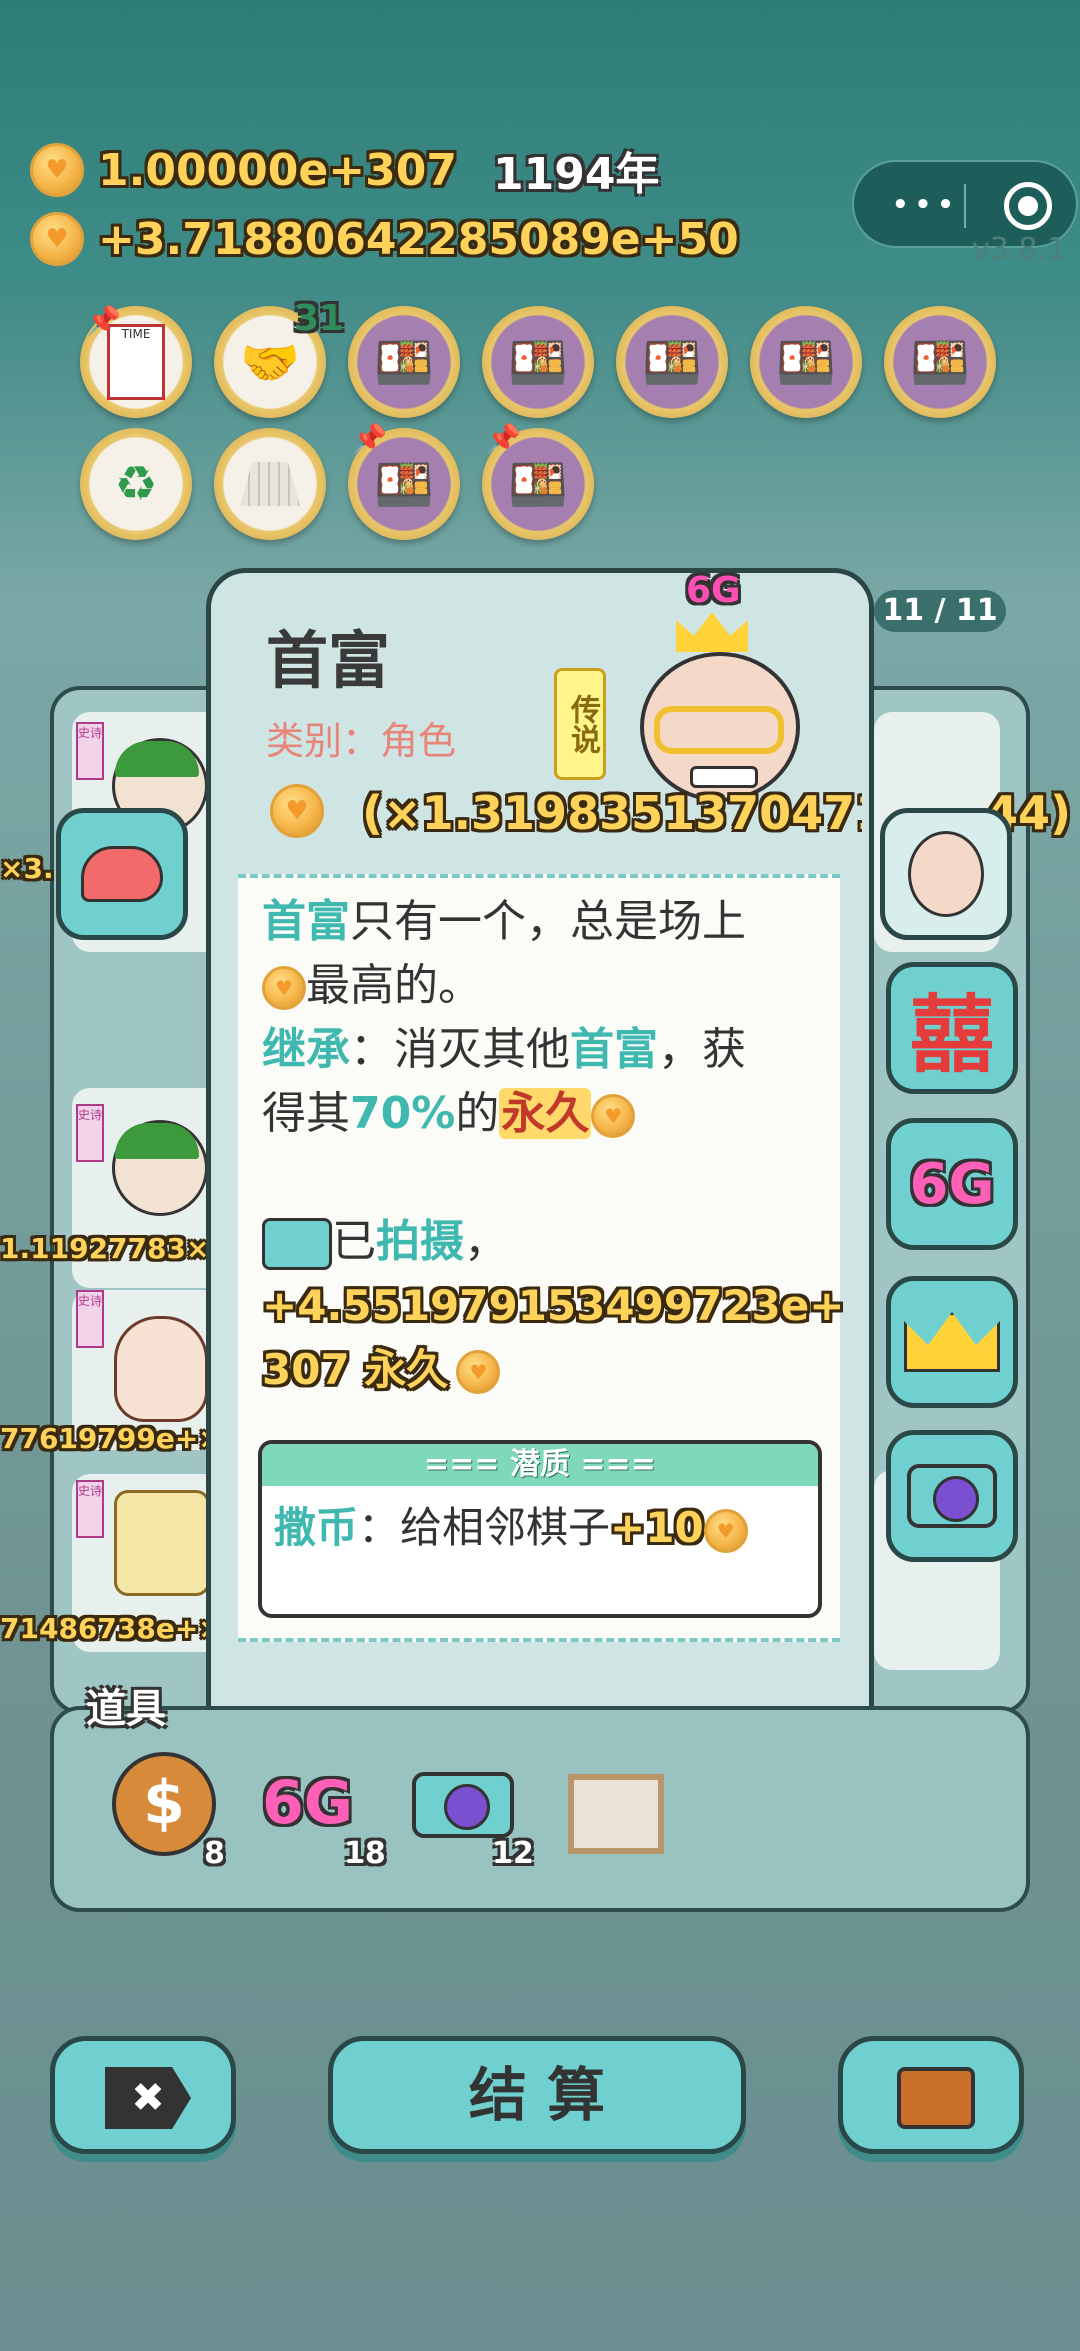  What do you see at coordinates (214, 1853) in the screenshot?
I see `item-count: 8` at bounding box center [214, 1853].